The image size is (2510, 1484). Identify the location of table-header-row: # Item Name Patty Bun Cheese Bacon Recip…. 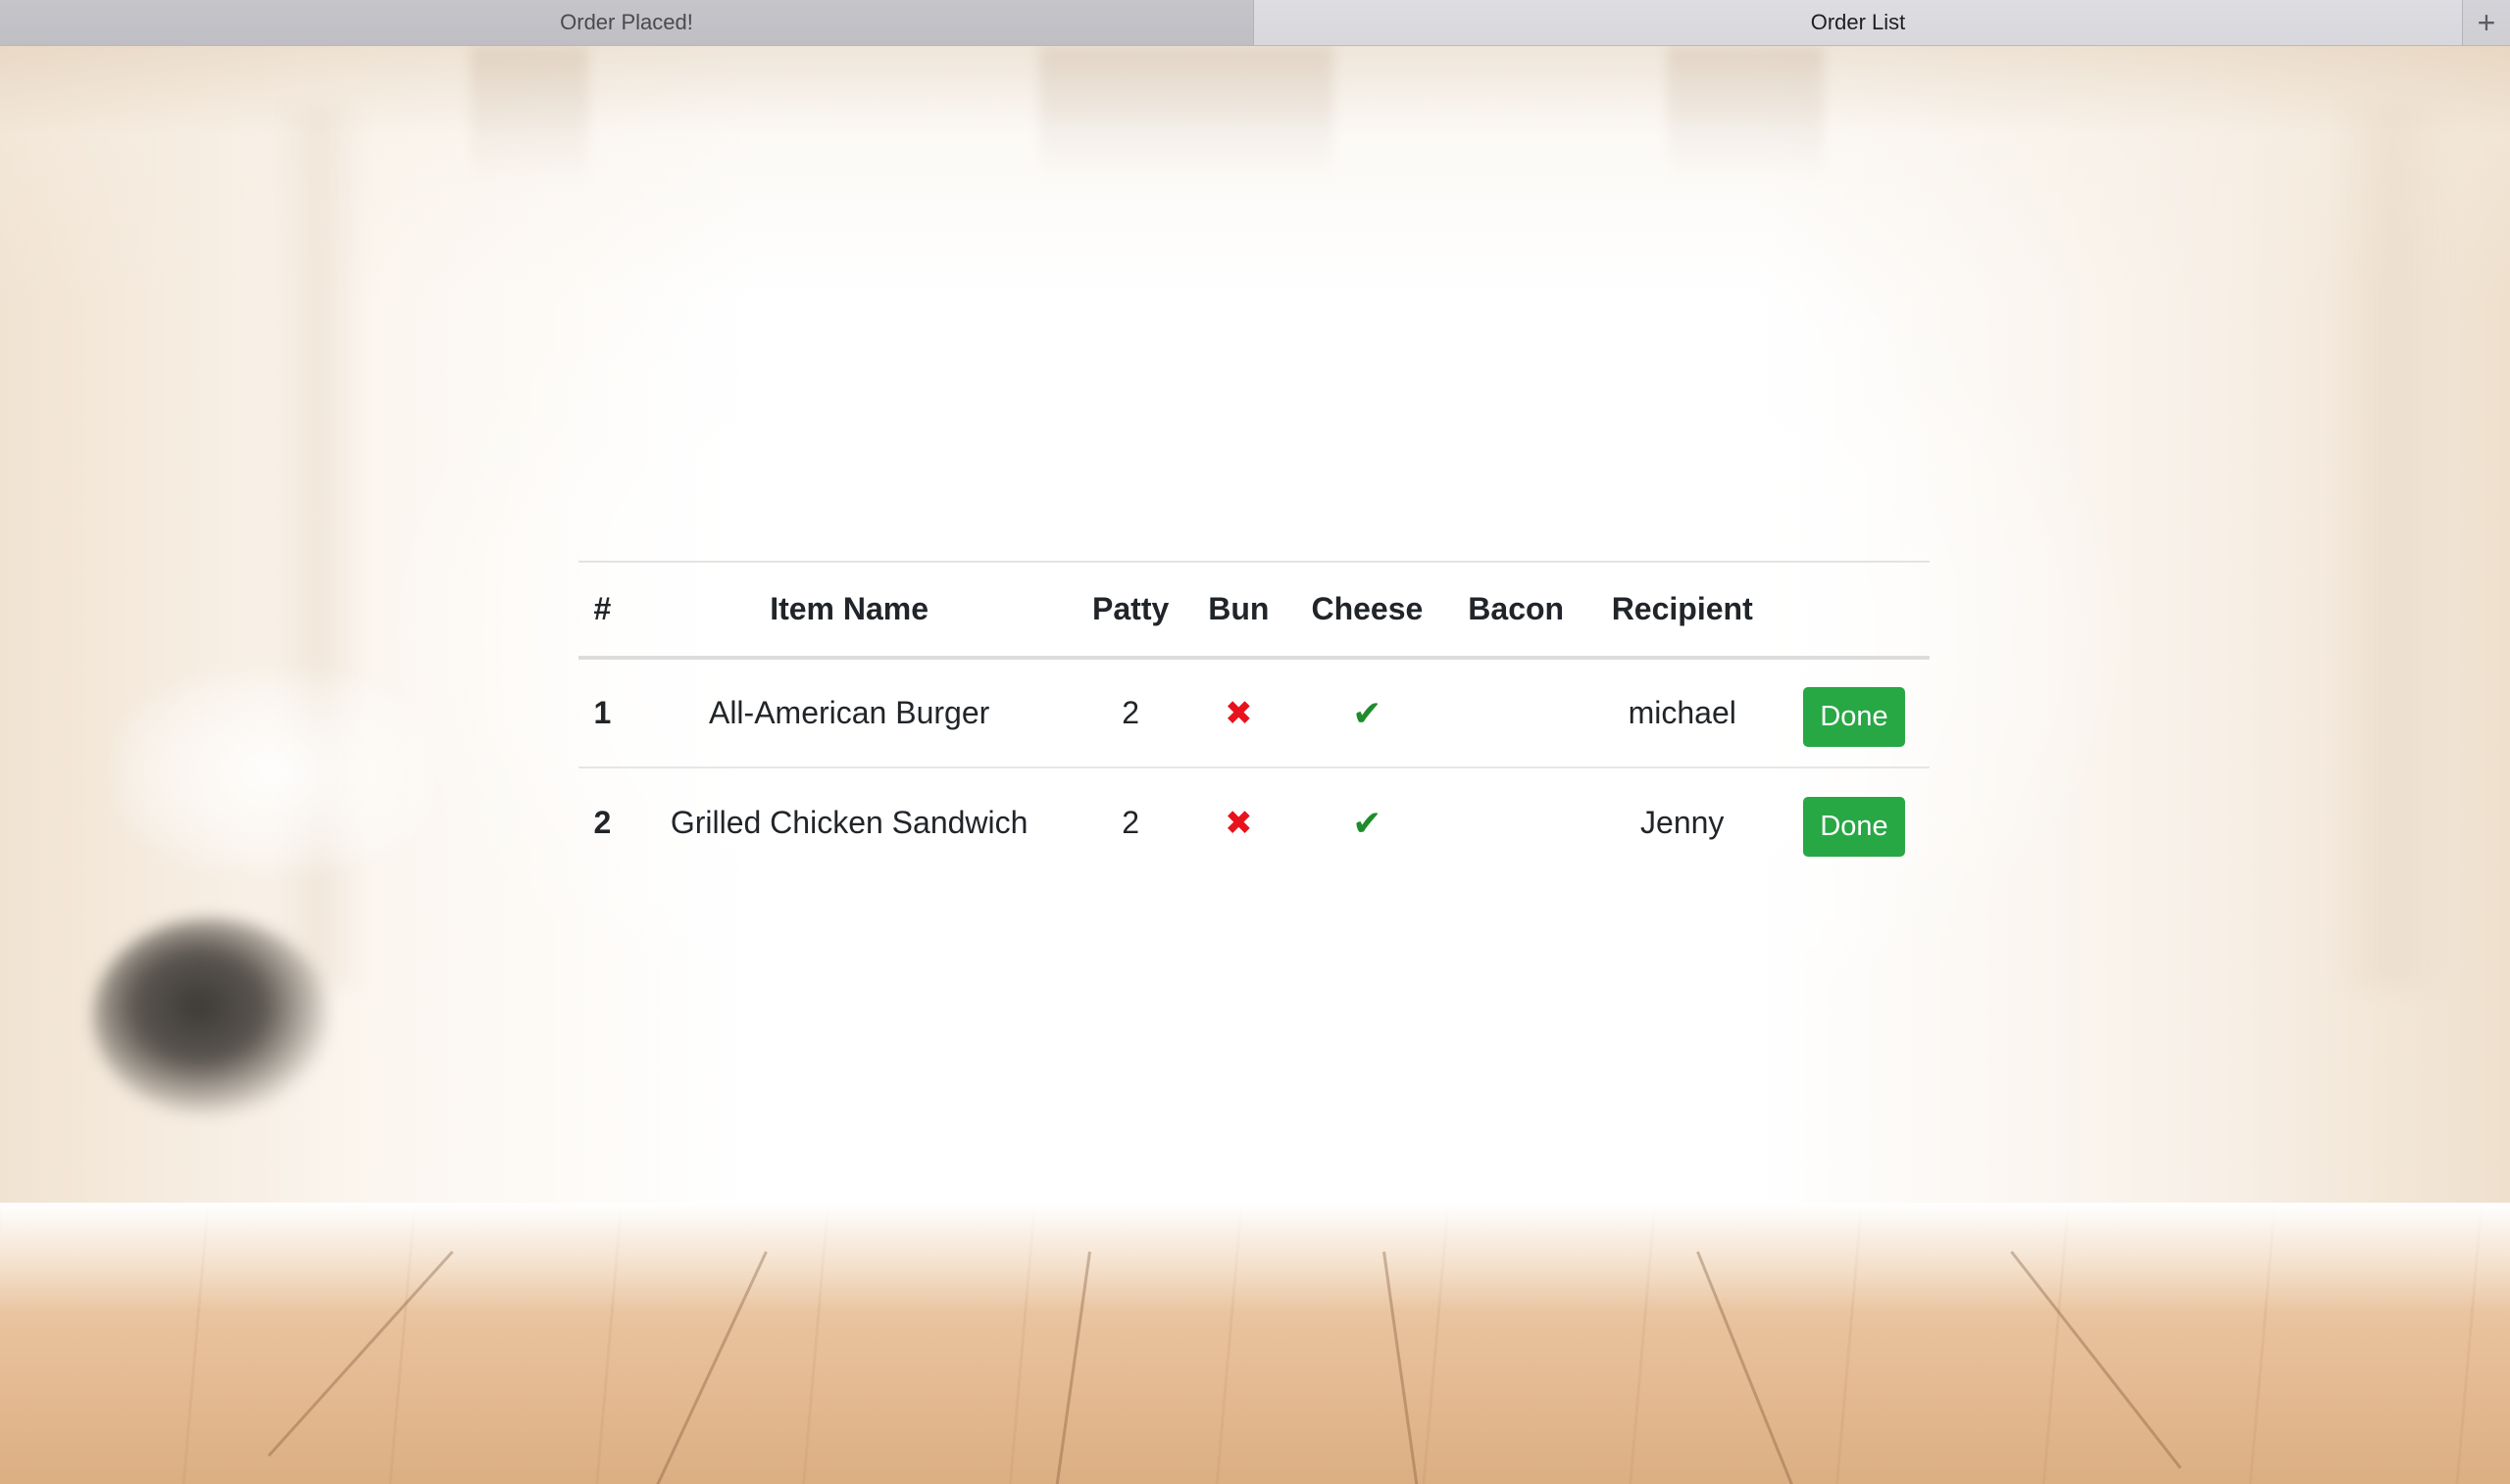
(1254, 610).